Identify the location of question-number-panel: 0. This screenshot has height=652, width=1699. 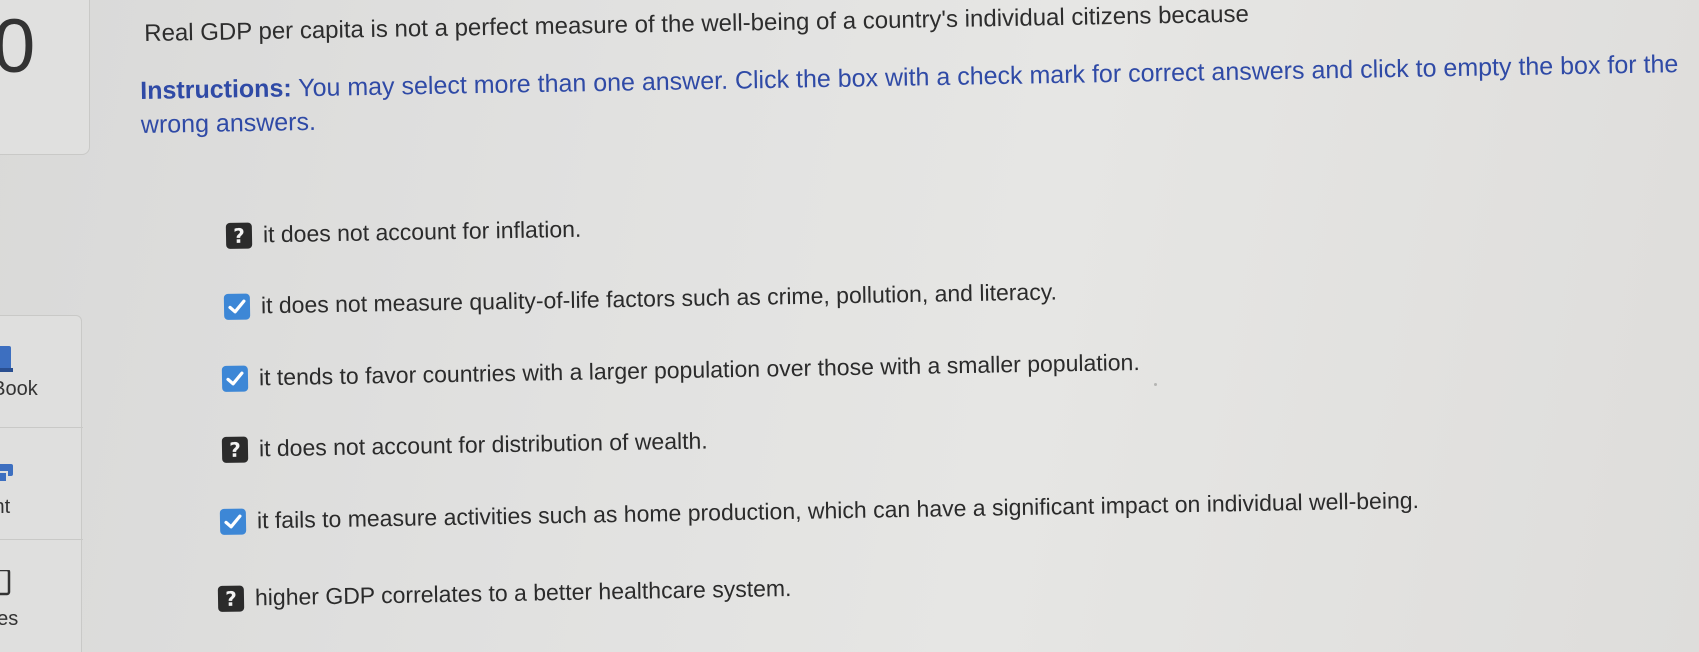
(45, 77).